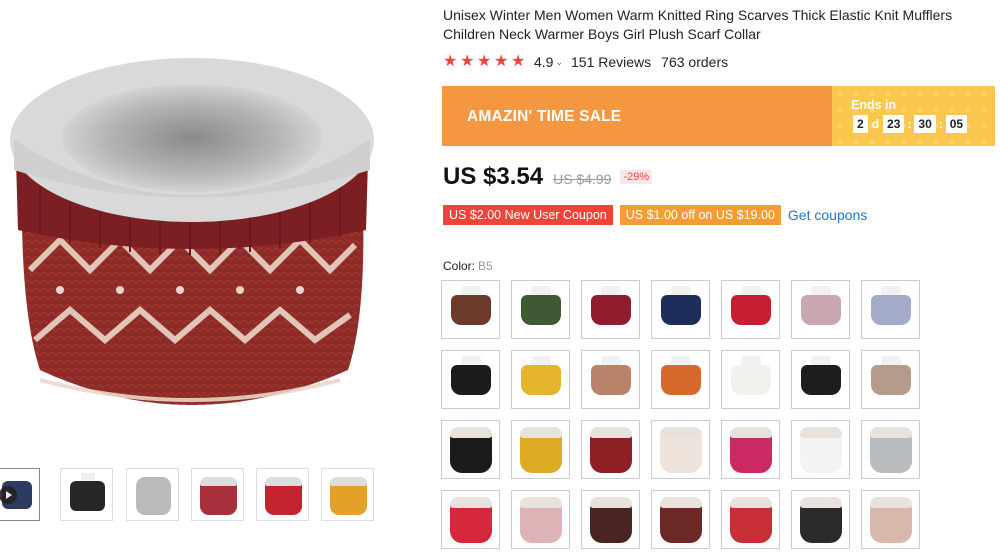  Describe the element at coordinates (874, 105) in the screenshot. I see `ends-in-label: Ends in` at that location.